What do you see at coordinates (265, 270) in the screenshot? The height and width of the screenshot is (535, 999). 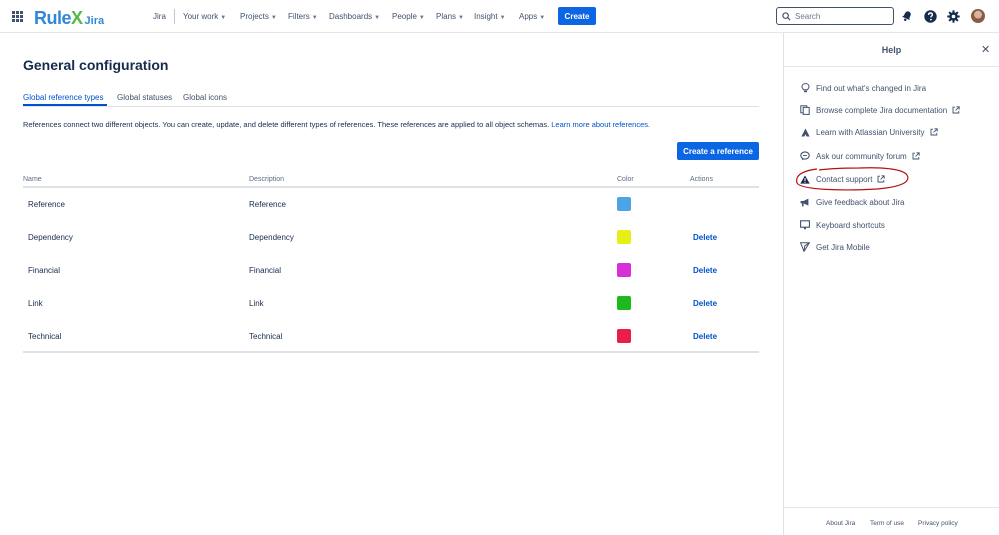 I see `row-description: Financial` at bounding box center [265, 270].